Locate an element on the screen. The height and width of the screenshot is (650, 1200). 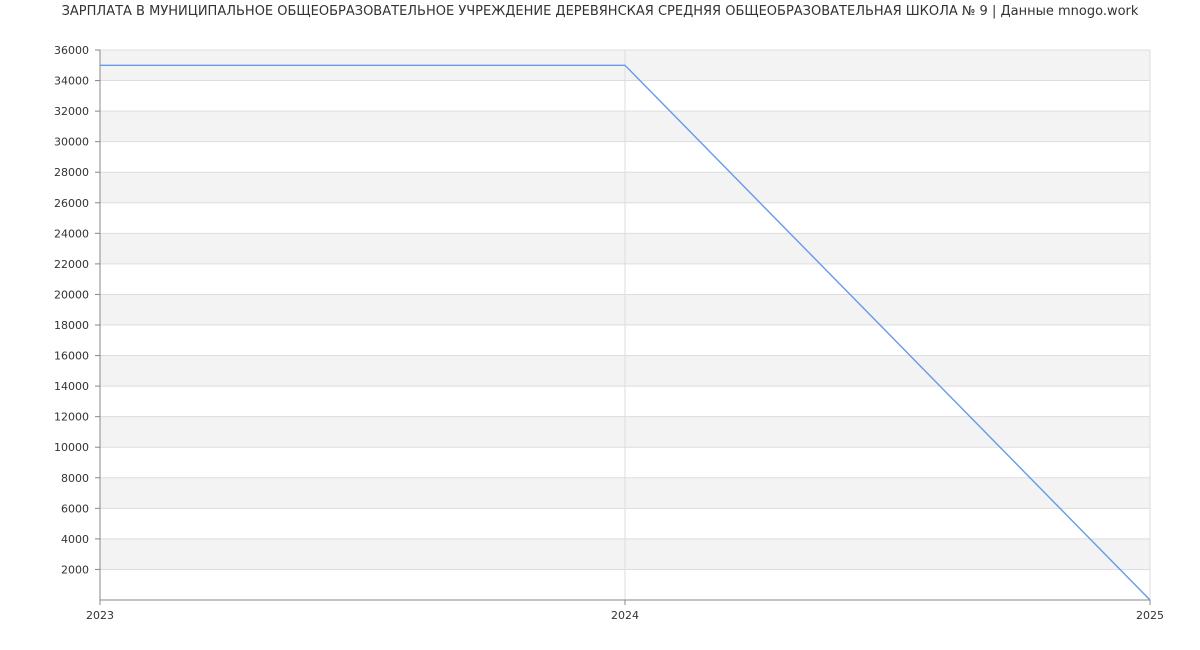
x-tick-labels: 2023 2024 2025 is located at coordinates (625, 615).